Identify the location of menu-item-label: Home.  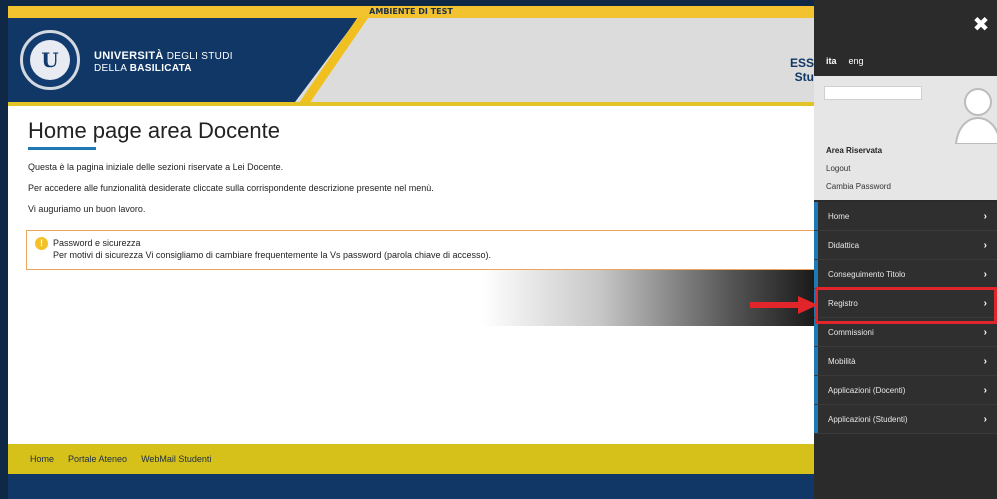
(839, 216).